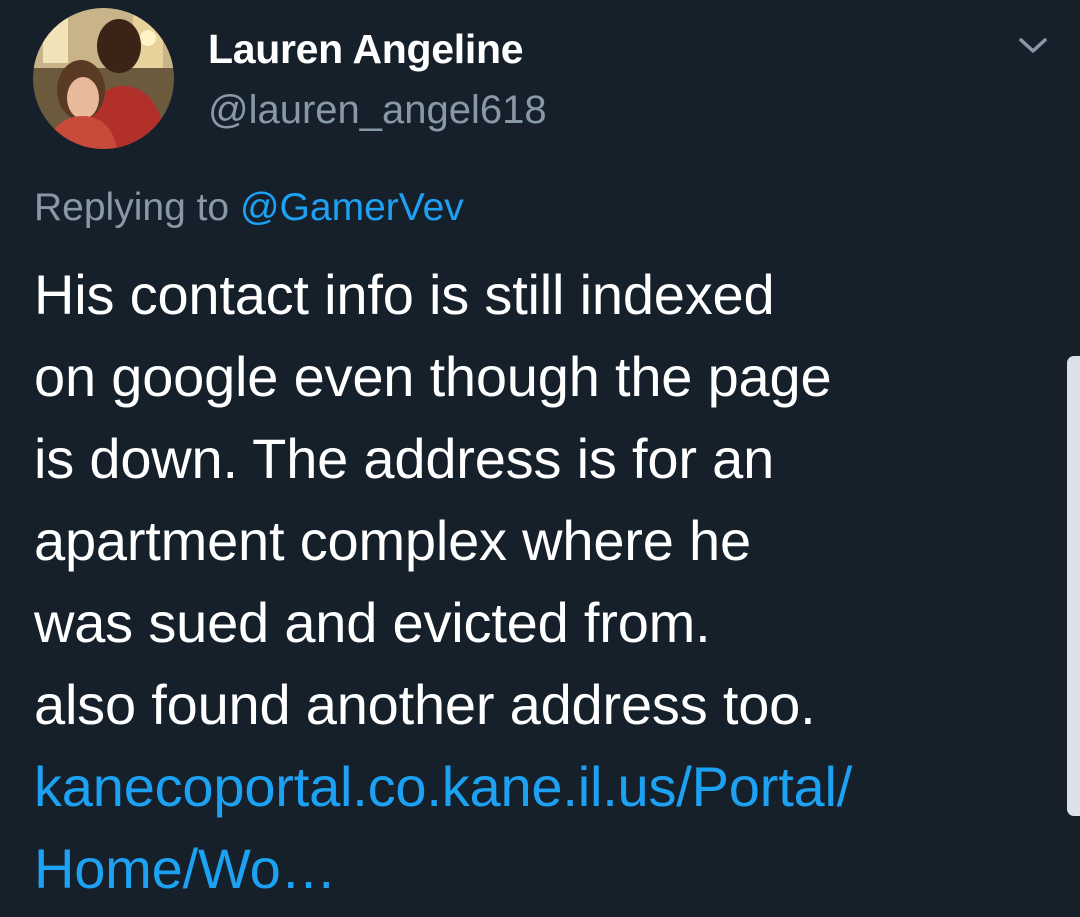  I want to click on scrollbar, so click(1073, 586).